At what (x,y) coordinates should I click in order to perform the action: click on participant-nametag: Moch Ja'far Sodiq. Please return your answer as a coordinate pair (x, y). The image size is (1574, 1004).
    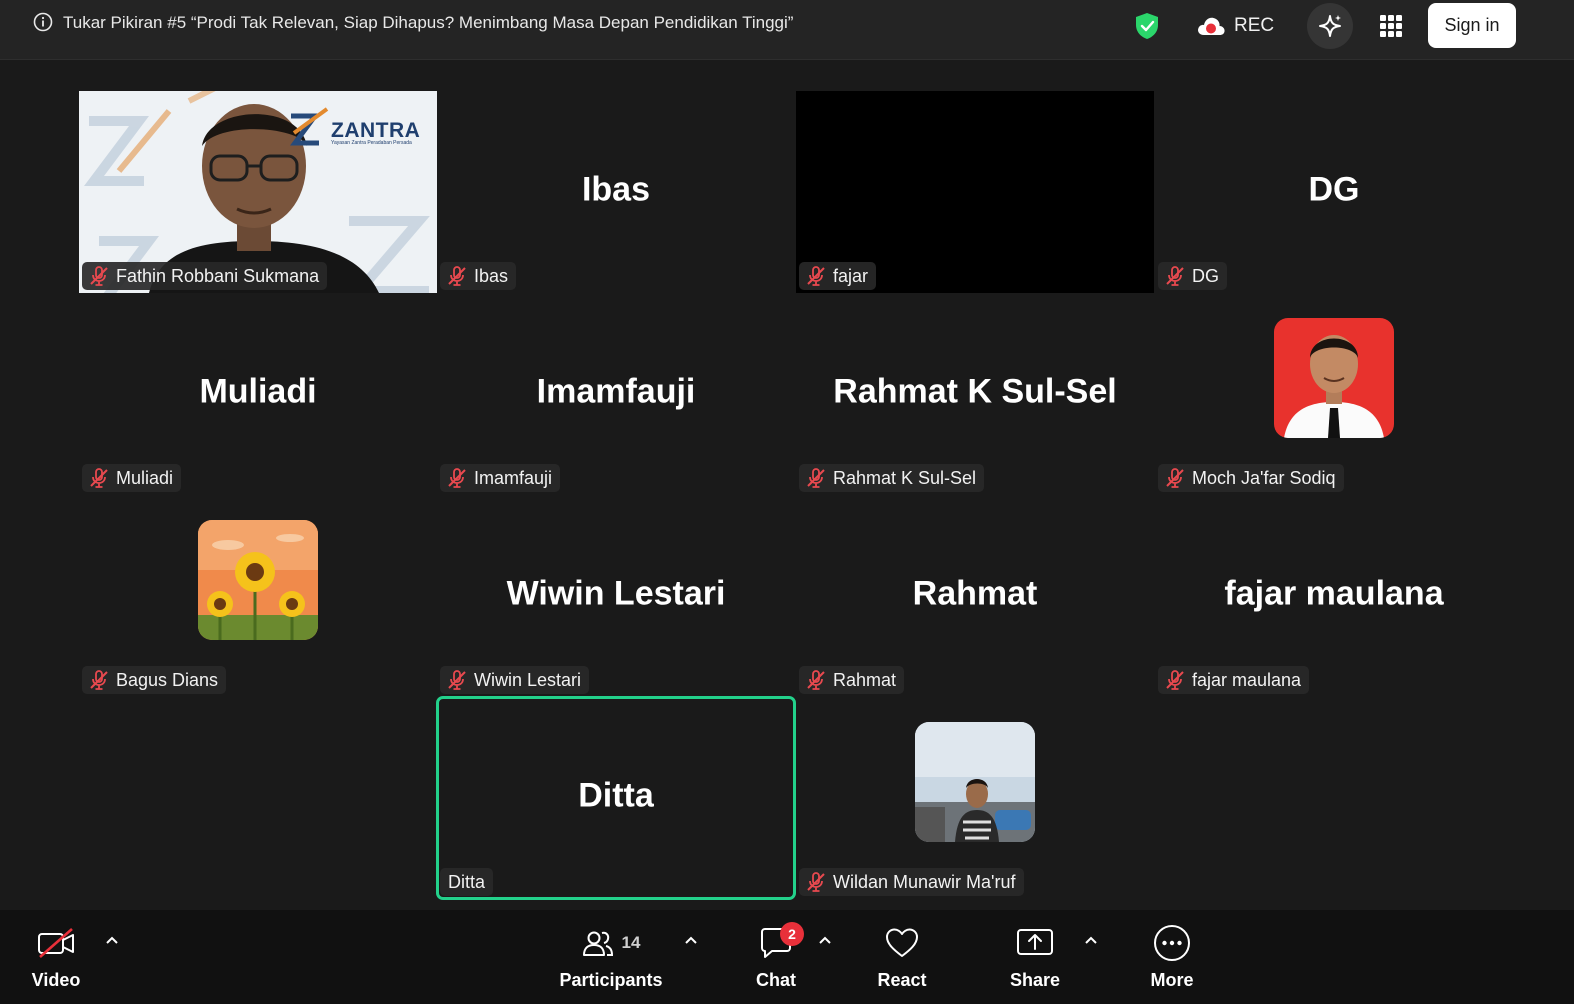
    Looking at the image, I should click on (1251, 478).